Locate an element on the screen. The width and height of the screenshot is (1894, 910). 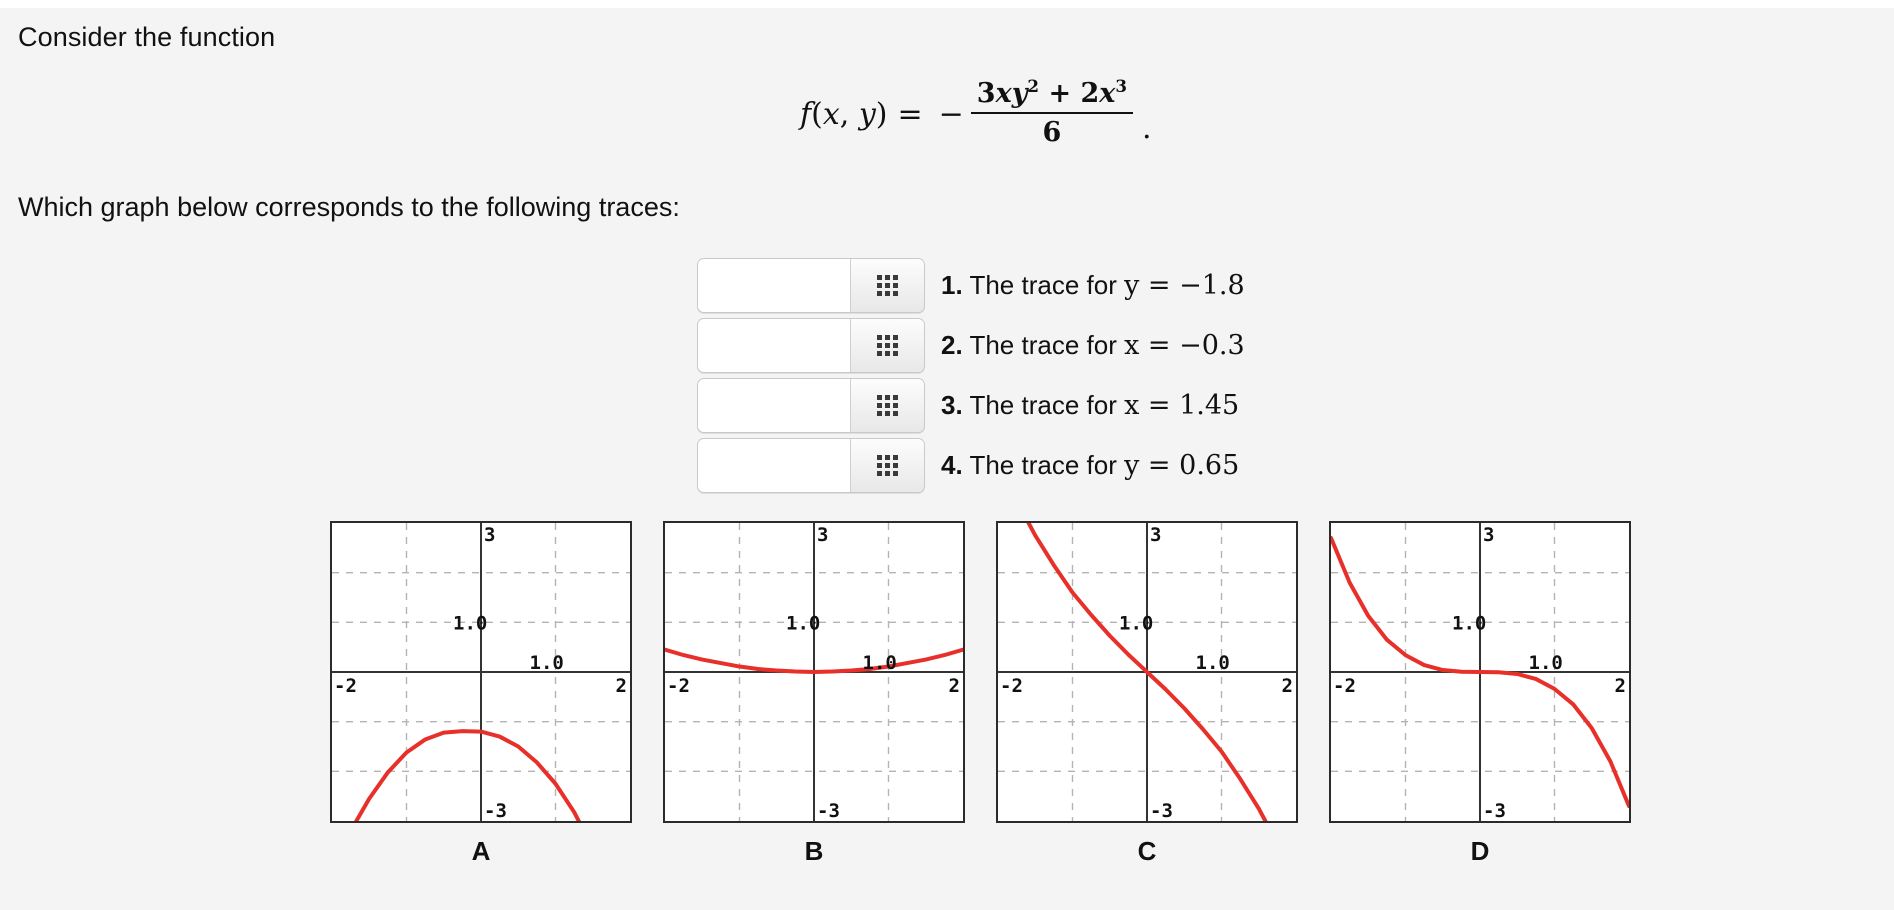
answer-row: 2. The trace for x = −0.3 is located at coordinates (971, 345).